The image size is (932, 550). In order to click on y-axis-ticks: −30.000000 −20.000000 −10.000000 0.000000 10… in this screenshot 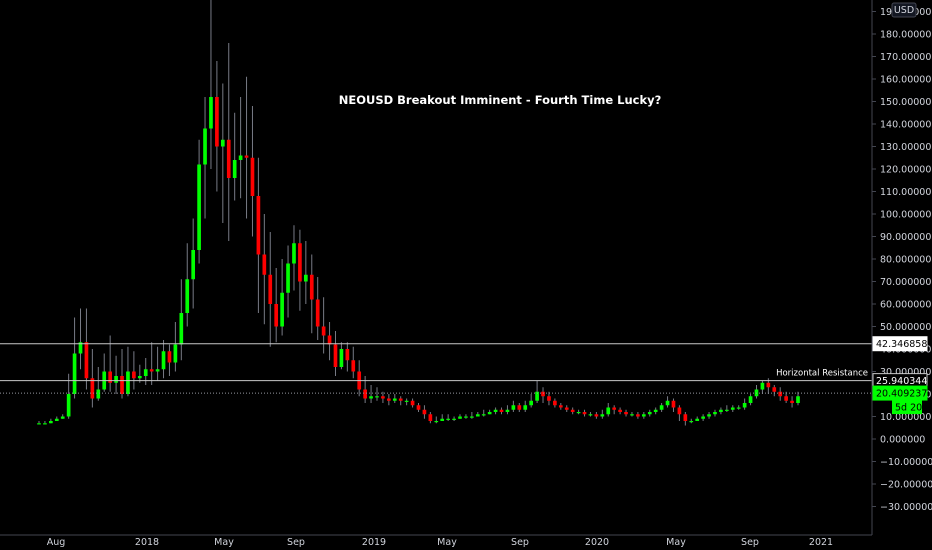, I will do `click(902, 260)`.